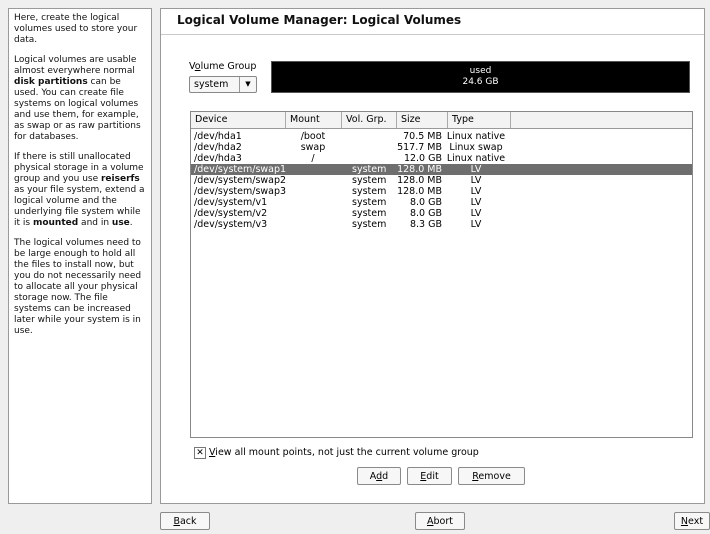 This screenshot has width=710, height=534. What do you see at coordinates (313, 136) in the screenshot?
I see `cell-mount: /boot` at bounding box center [313, 136].